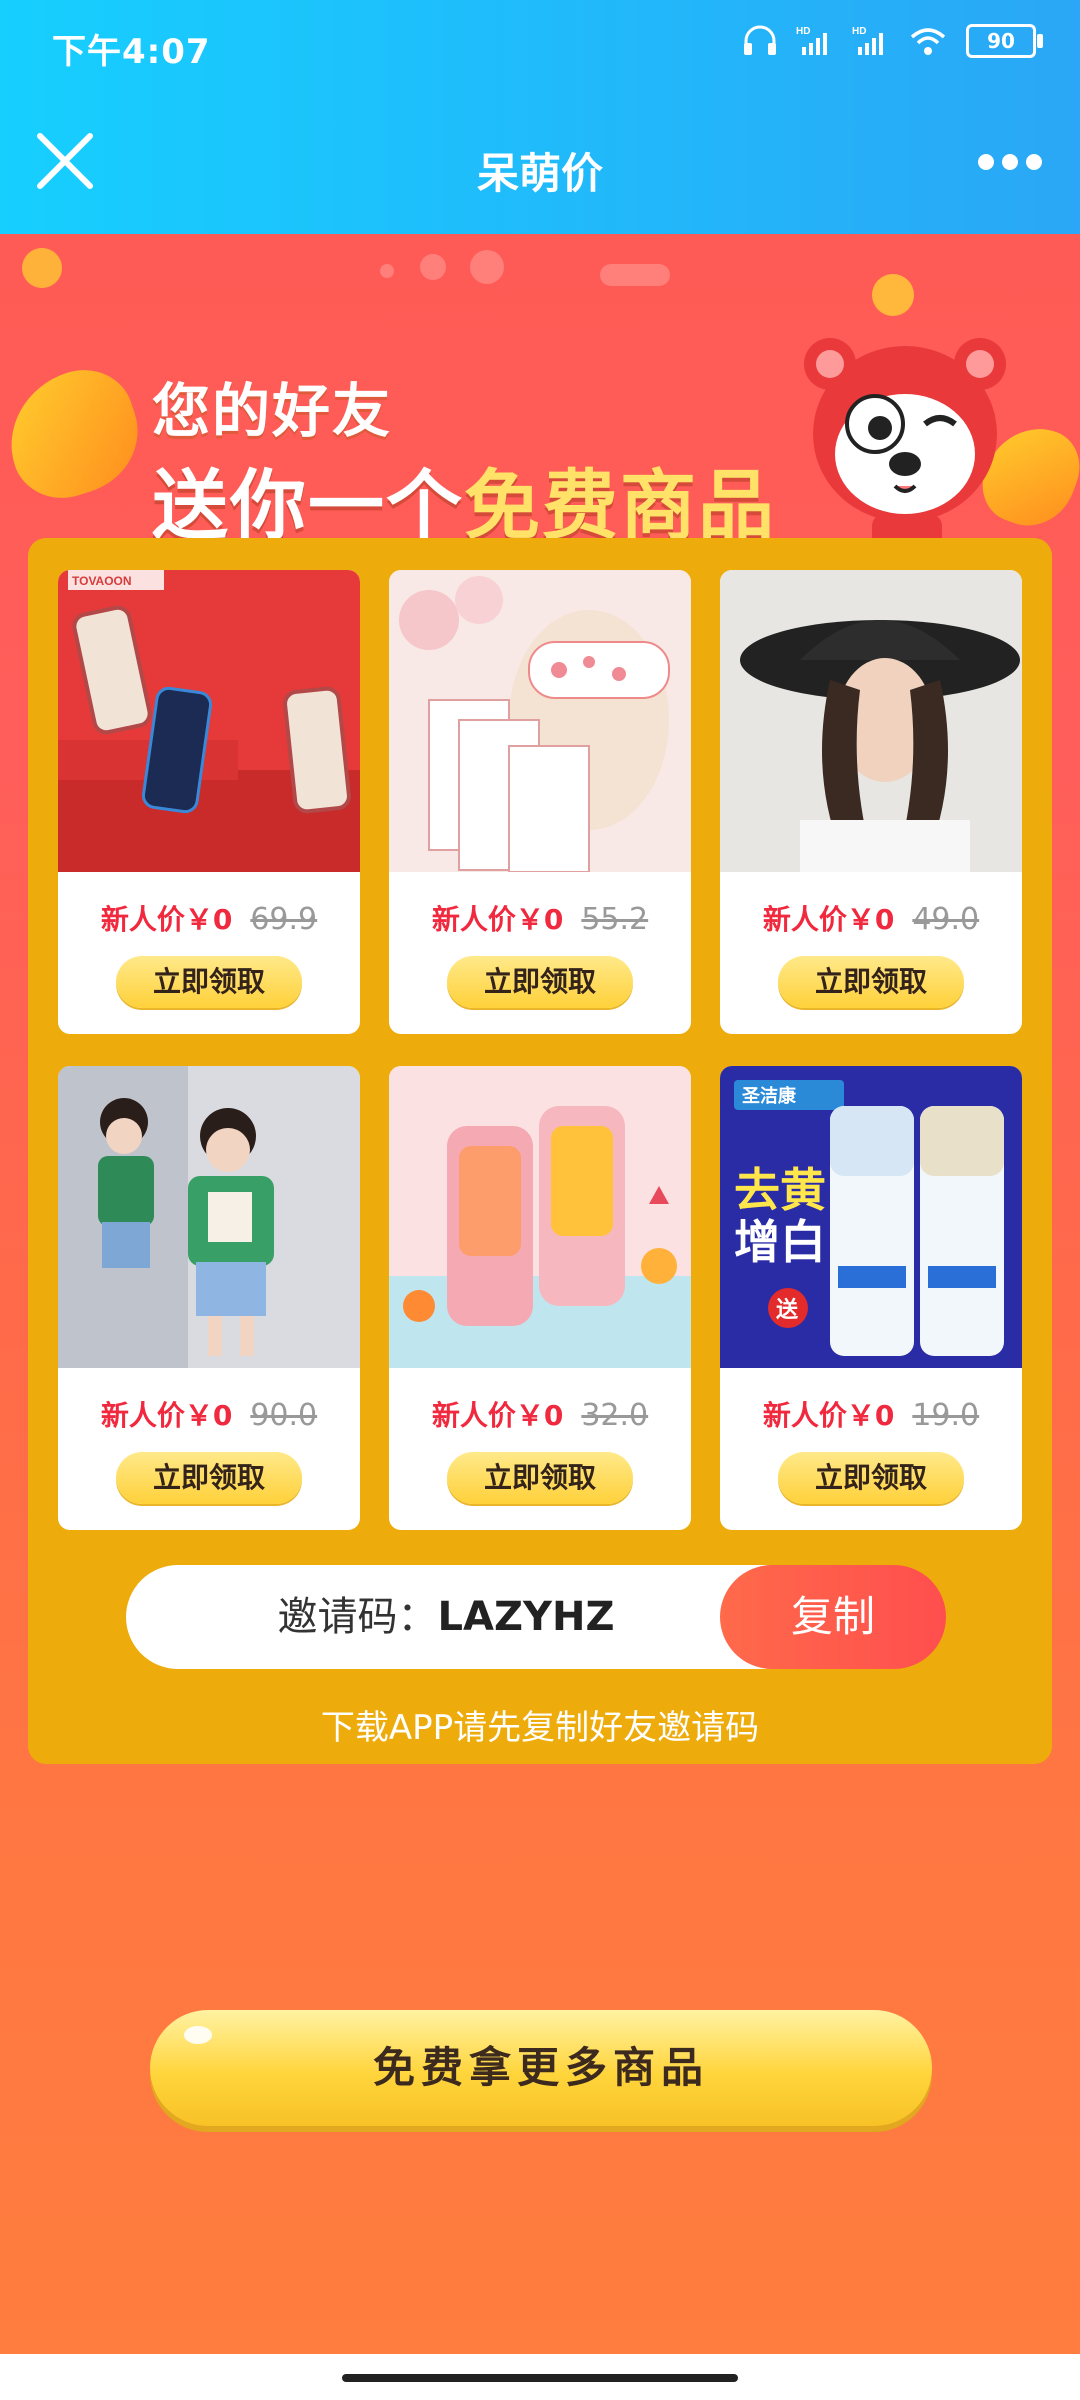 The height and width of the screenshot is (2400, 1080). I want to click on more-products-label: 免费拿更多商品, so click(540, 2067).